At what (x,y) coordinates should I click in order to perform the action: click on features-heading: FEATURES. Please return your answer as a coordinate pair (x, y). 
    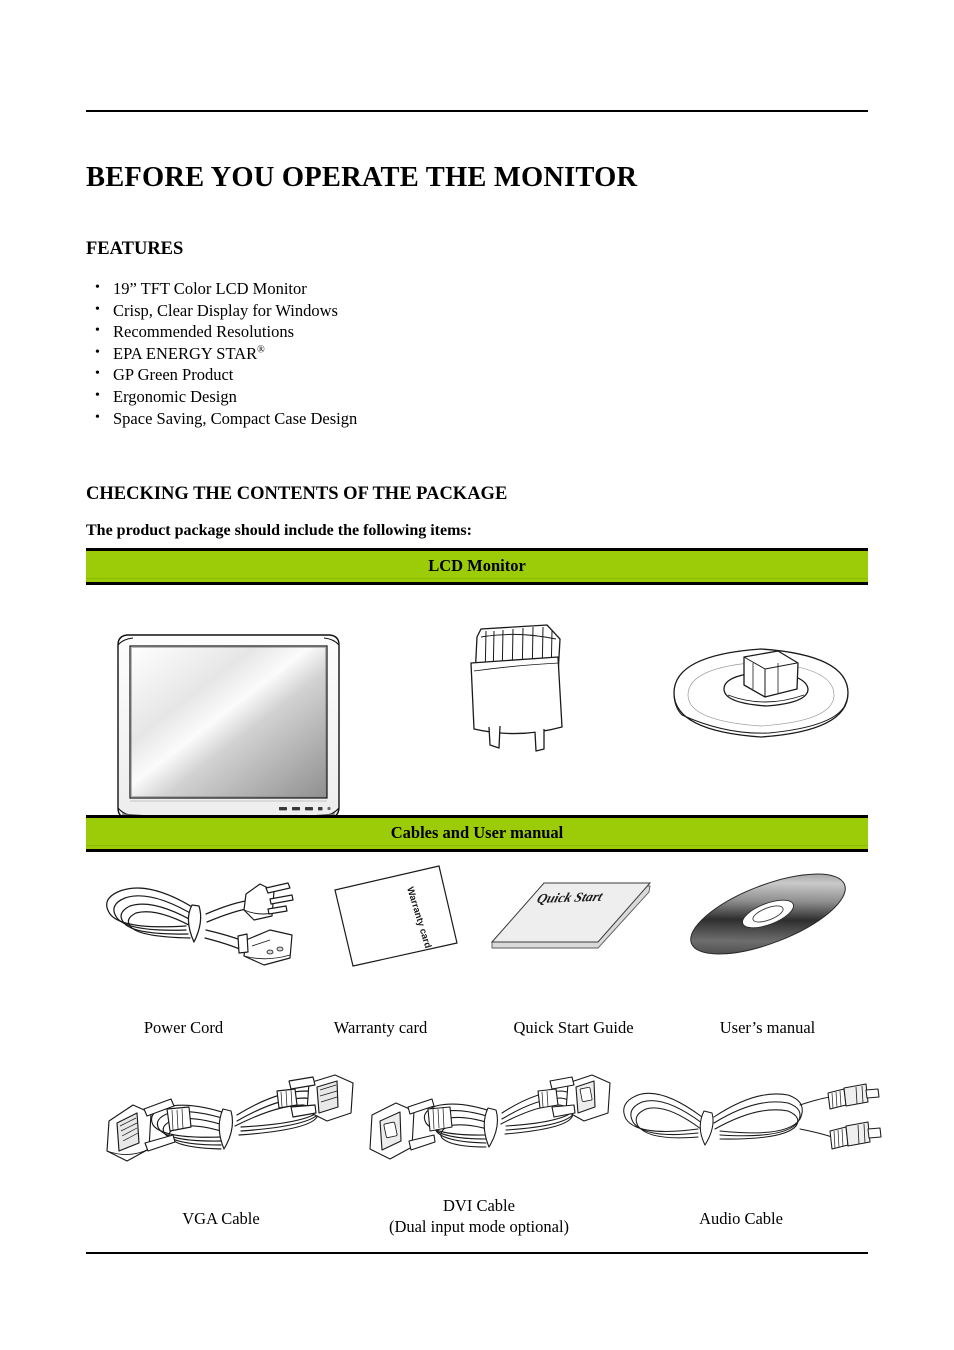
    Looking at the image, I should click on (135, 249).